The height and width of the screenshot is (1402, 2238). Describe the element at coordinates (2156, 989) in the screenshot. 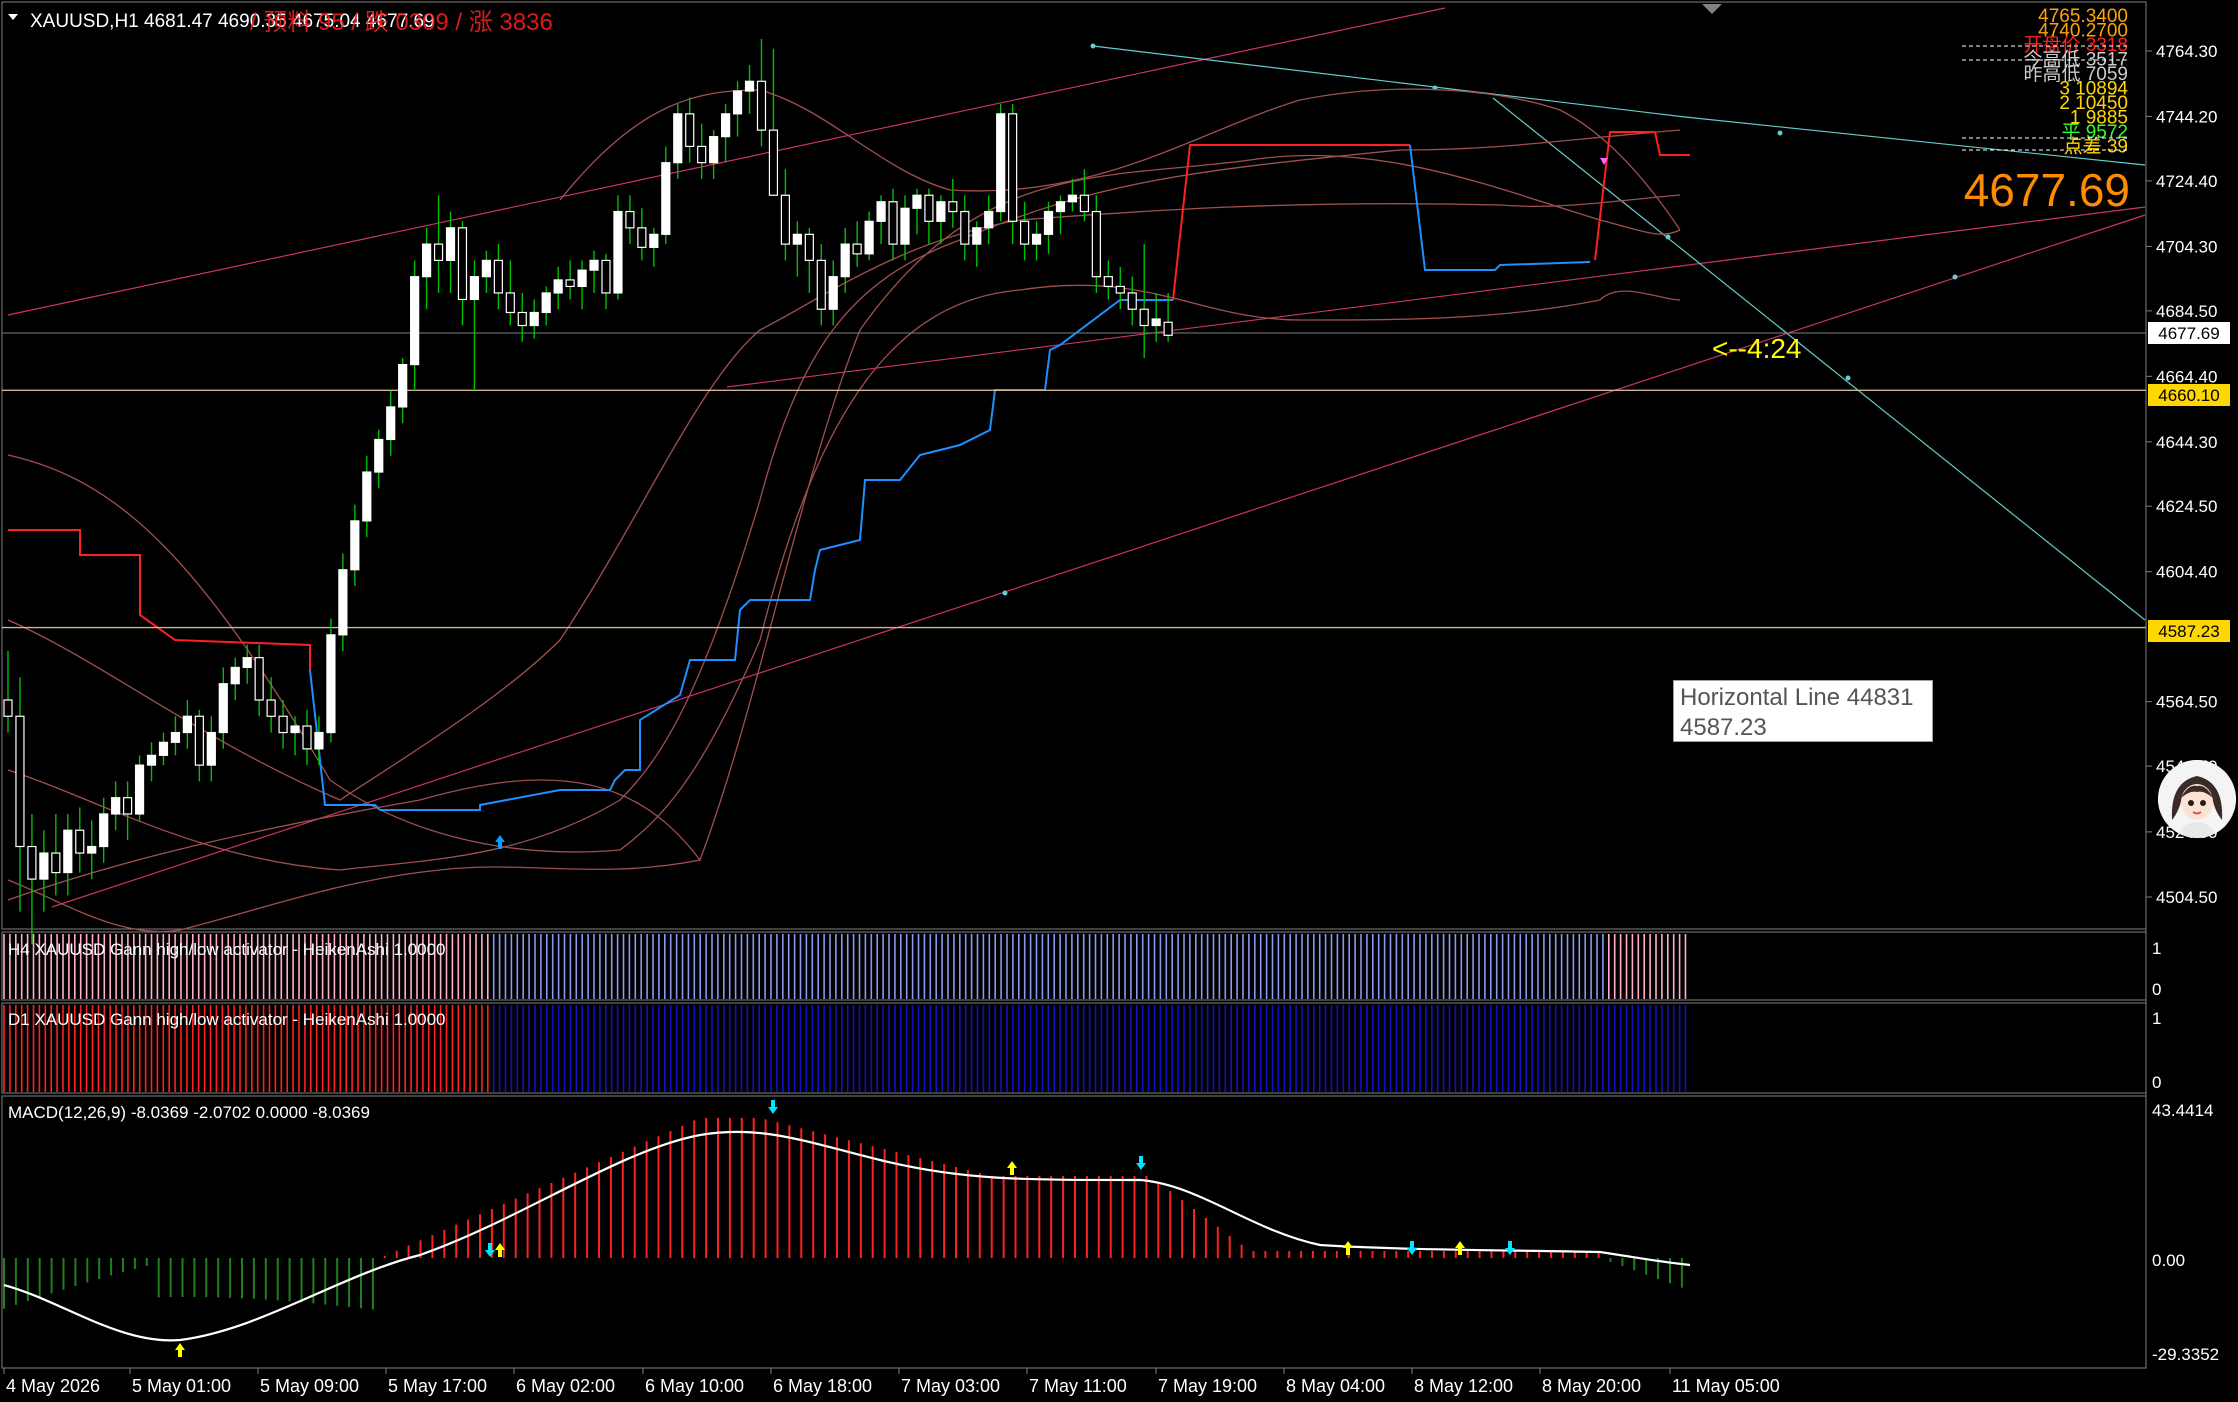

I see `h4-axis-bottom: 0` at that location.